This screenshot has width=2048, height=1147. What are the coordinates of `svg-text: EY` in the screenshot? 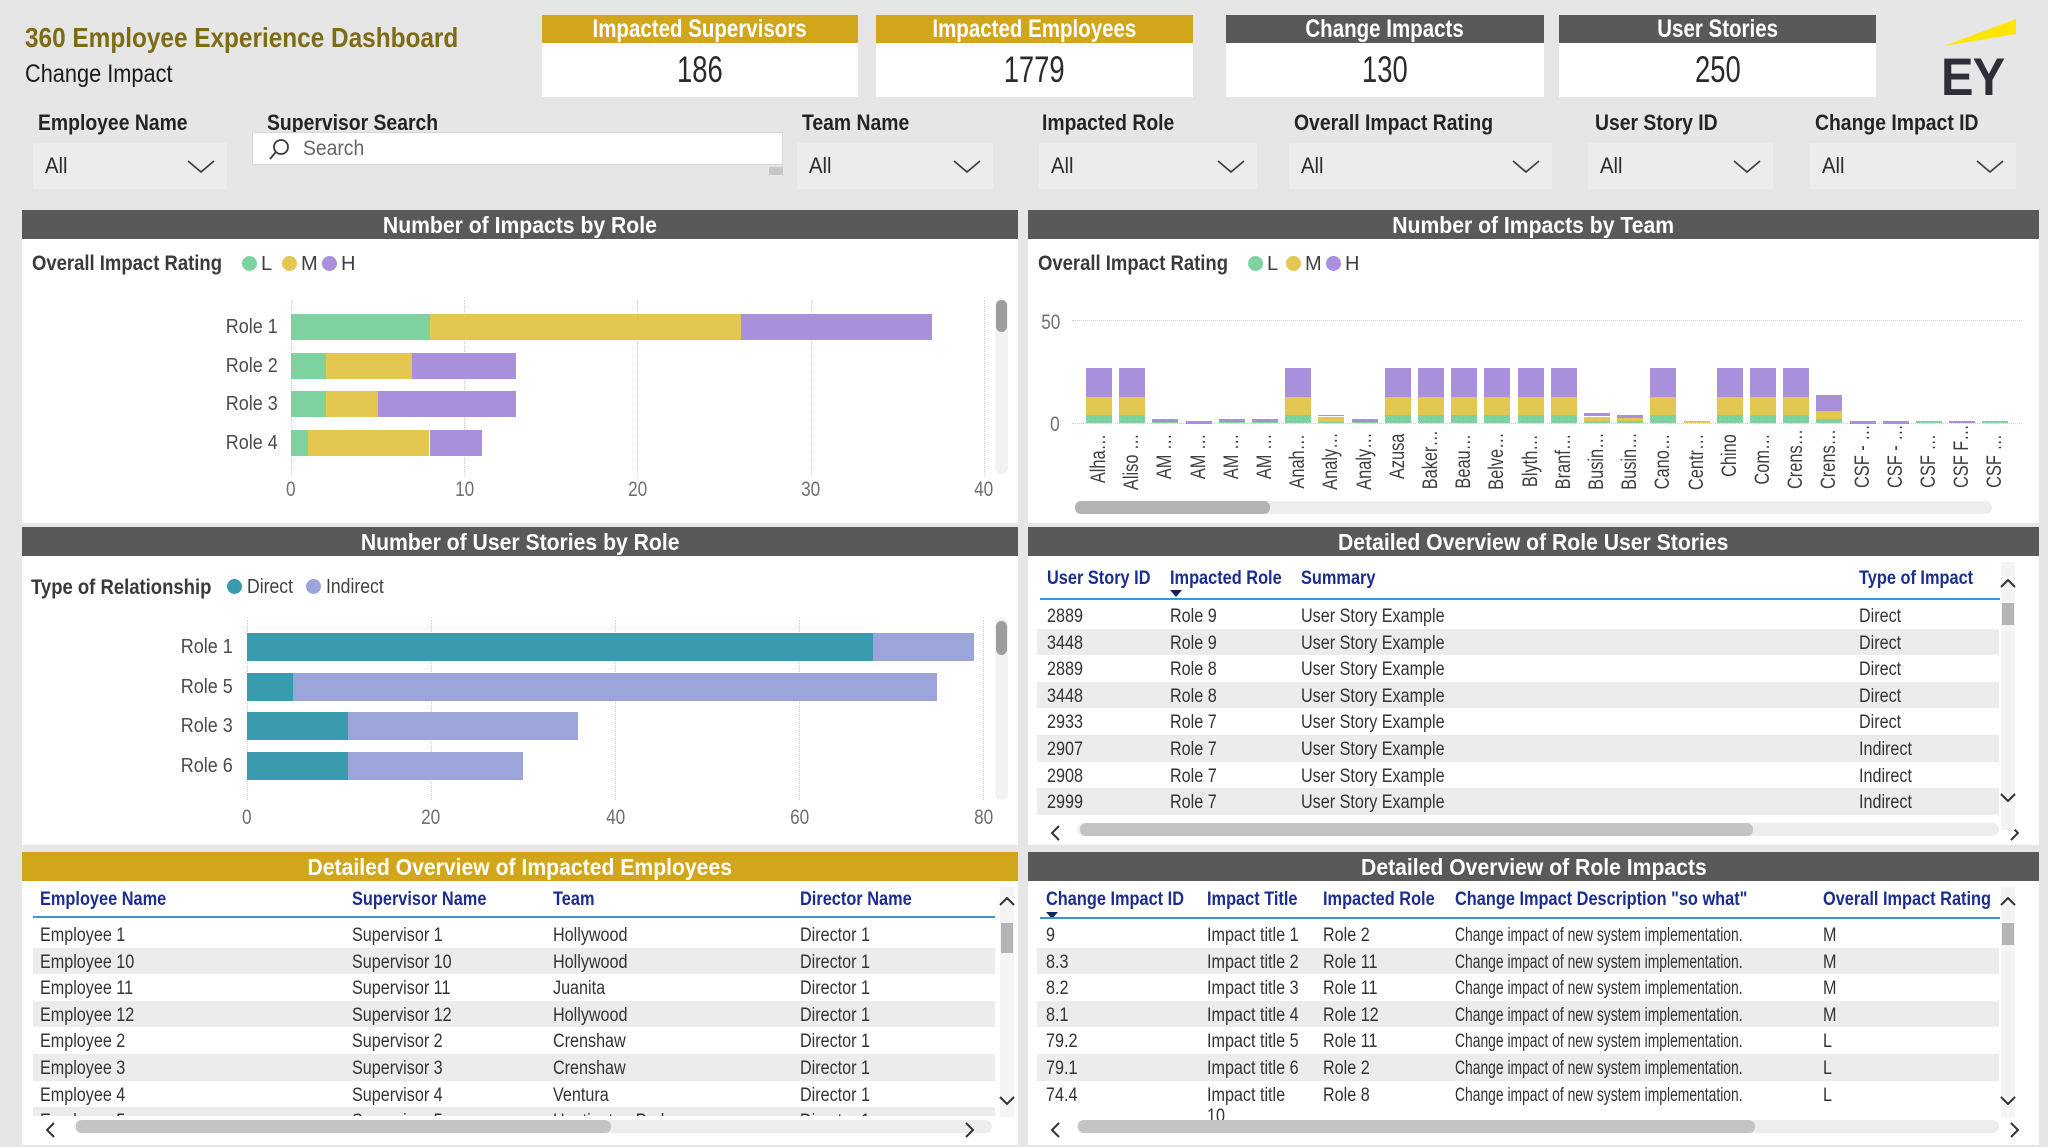 It's located at (1973, 73).